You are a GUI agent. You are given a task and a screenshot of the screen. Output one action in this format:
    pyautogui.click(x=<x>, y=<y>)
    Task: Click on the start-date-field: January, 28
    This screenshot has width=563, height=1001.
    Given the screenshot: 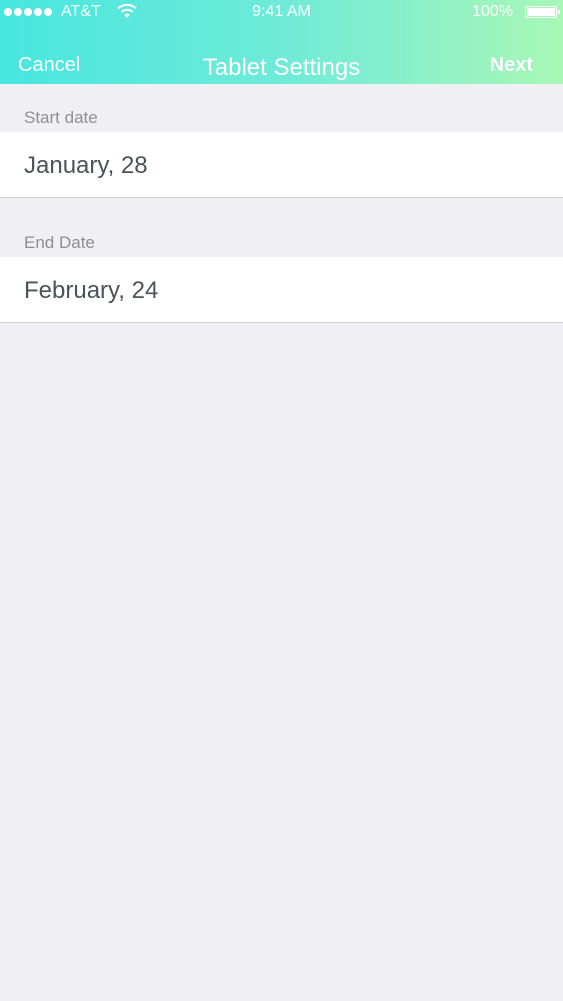 What is the action you would take?
    pyautogui.click(x=281, y=165)
    